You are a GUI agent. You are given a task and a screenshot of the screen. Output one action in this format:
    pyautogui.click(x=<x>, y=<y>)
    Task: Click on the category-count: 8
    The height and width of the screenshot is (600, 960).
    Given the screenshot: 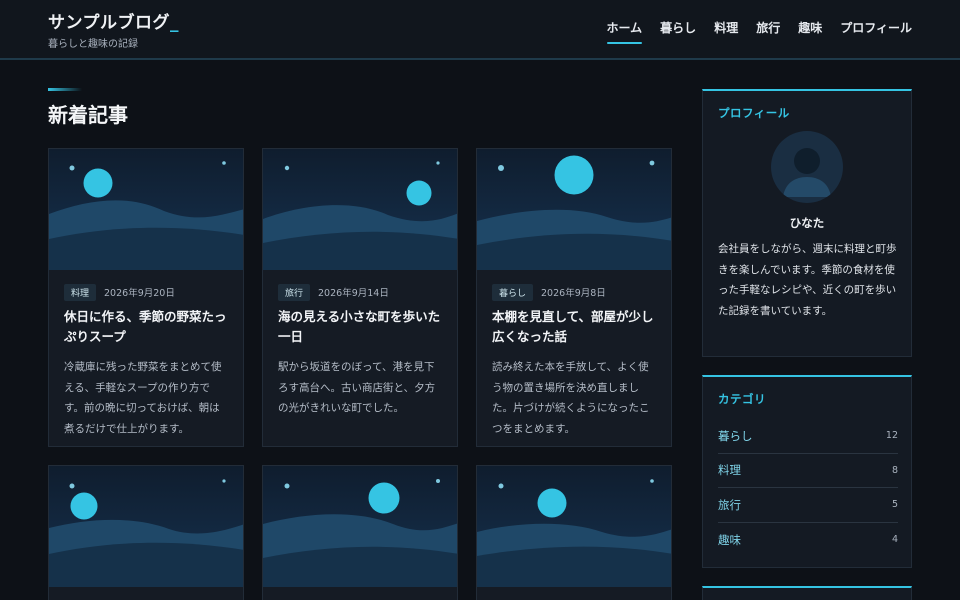 What is the action you would take?
    pyautogui.click(x=894, y=470)
    